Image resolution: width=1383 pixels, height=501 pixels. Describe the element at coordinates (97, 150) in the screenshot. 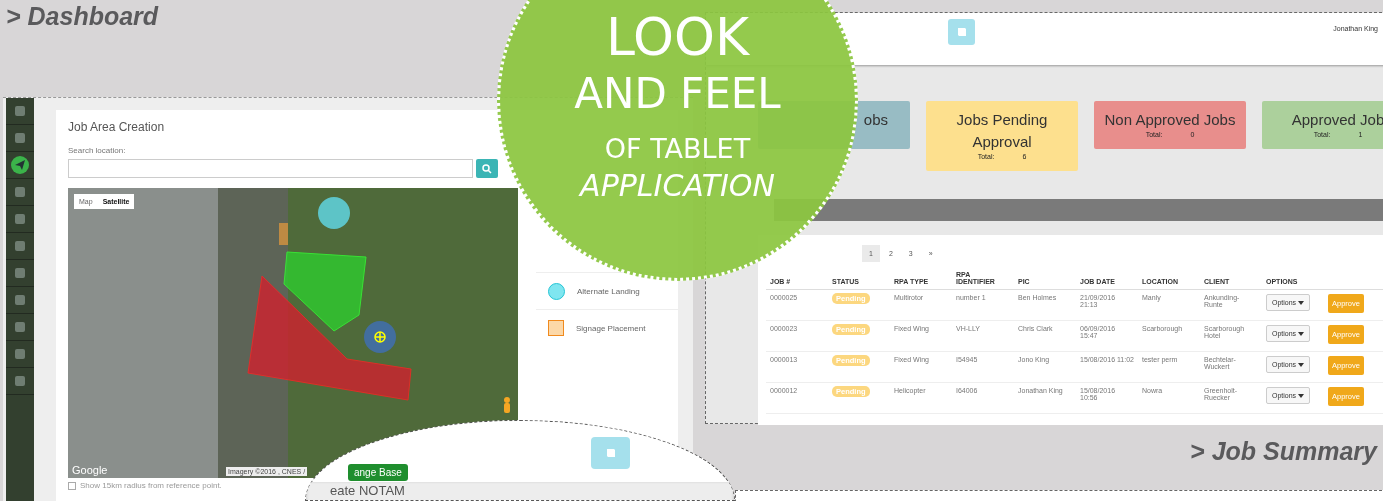

I see `field-label: Search location:` at that location.